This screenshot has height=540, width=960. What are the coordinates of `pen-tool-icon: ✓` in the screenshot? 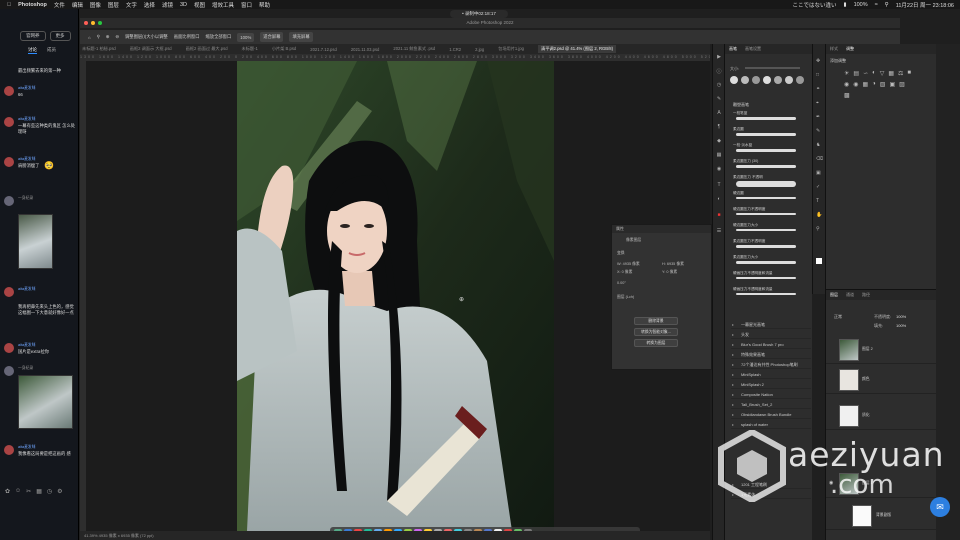 It's located at (818, 187).